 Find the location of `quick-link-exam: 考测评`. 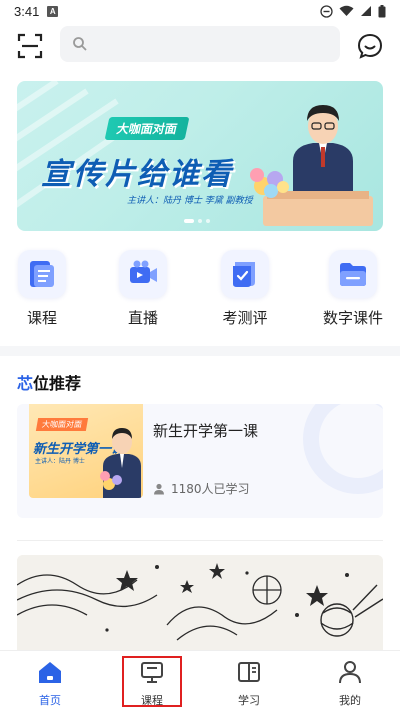

quick-link-exam: 考测评 is located at coordinates (245, 289).